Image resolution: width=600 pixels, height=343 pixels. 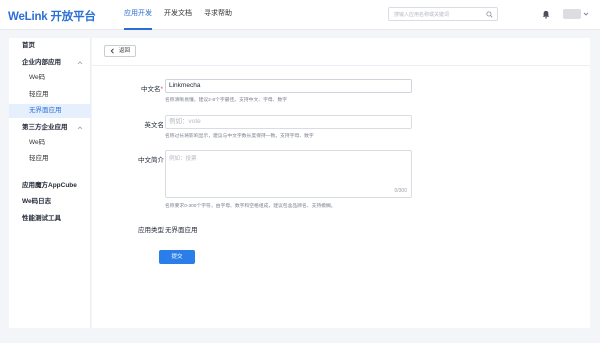 I want to click on search-input: 搜输入应用名称或关键词, so click(x=443, y=14).